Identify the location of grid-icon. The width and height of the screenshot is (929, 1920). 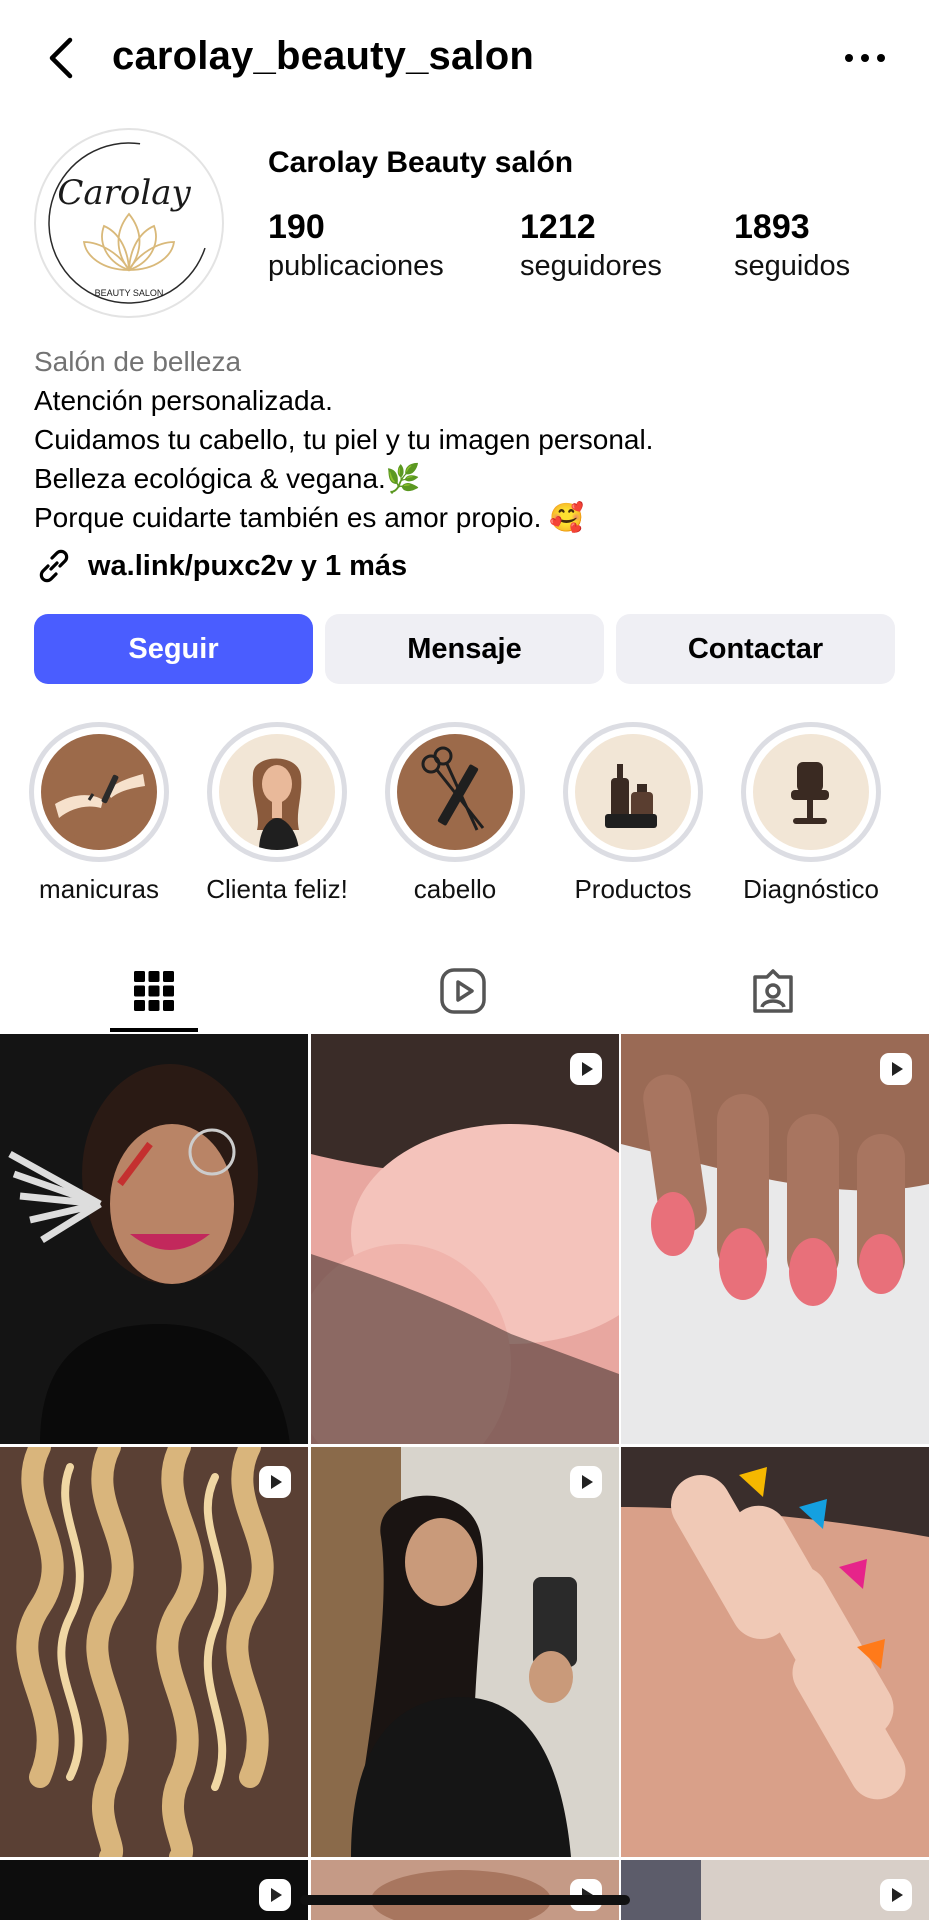
(154, 991).